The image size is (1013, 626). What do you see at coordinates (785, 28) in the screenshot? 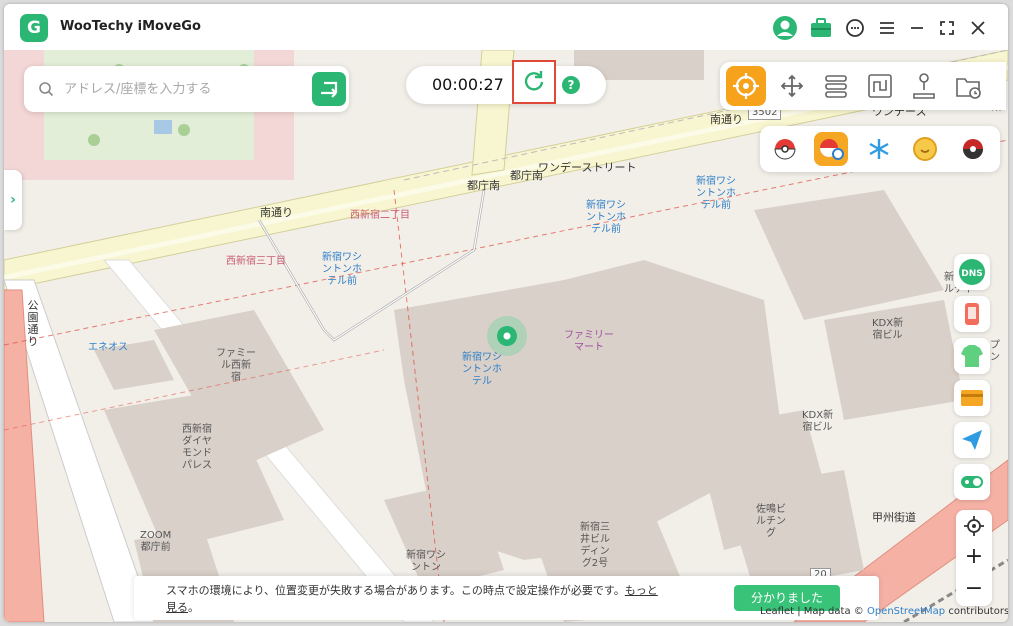
I see `user-avatar-icon` at bounding box center [785, 28].